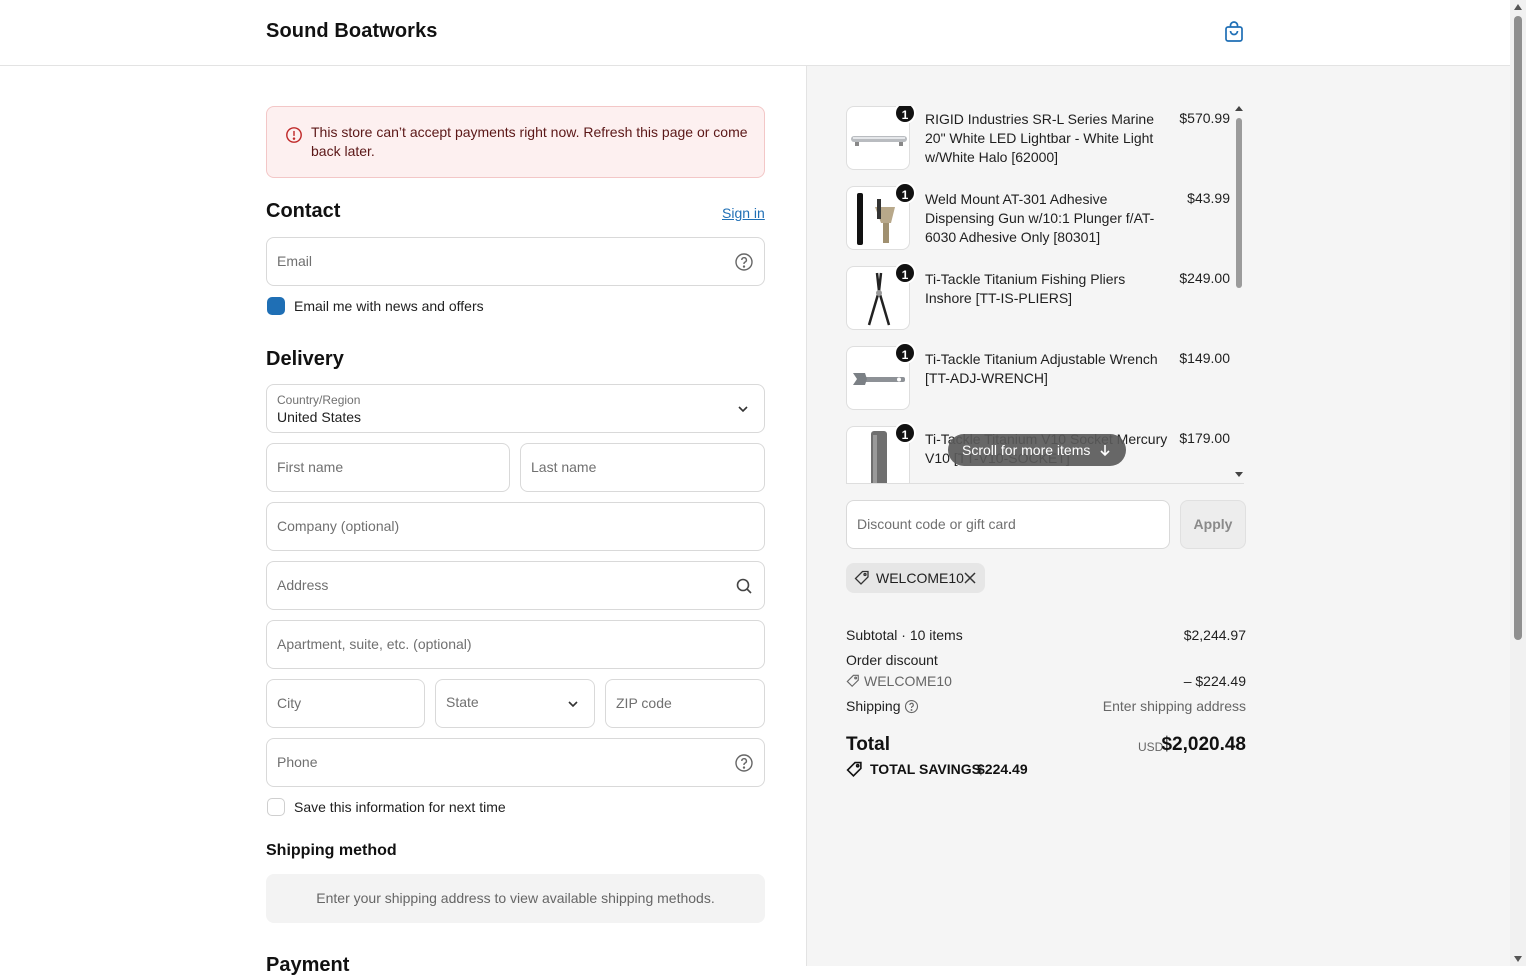 This screenshot has height=977, width=1526. Describe the element at coordinates (644, 703) in the screenshot. I see `zip-placeholder: ZIP code` at that location.